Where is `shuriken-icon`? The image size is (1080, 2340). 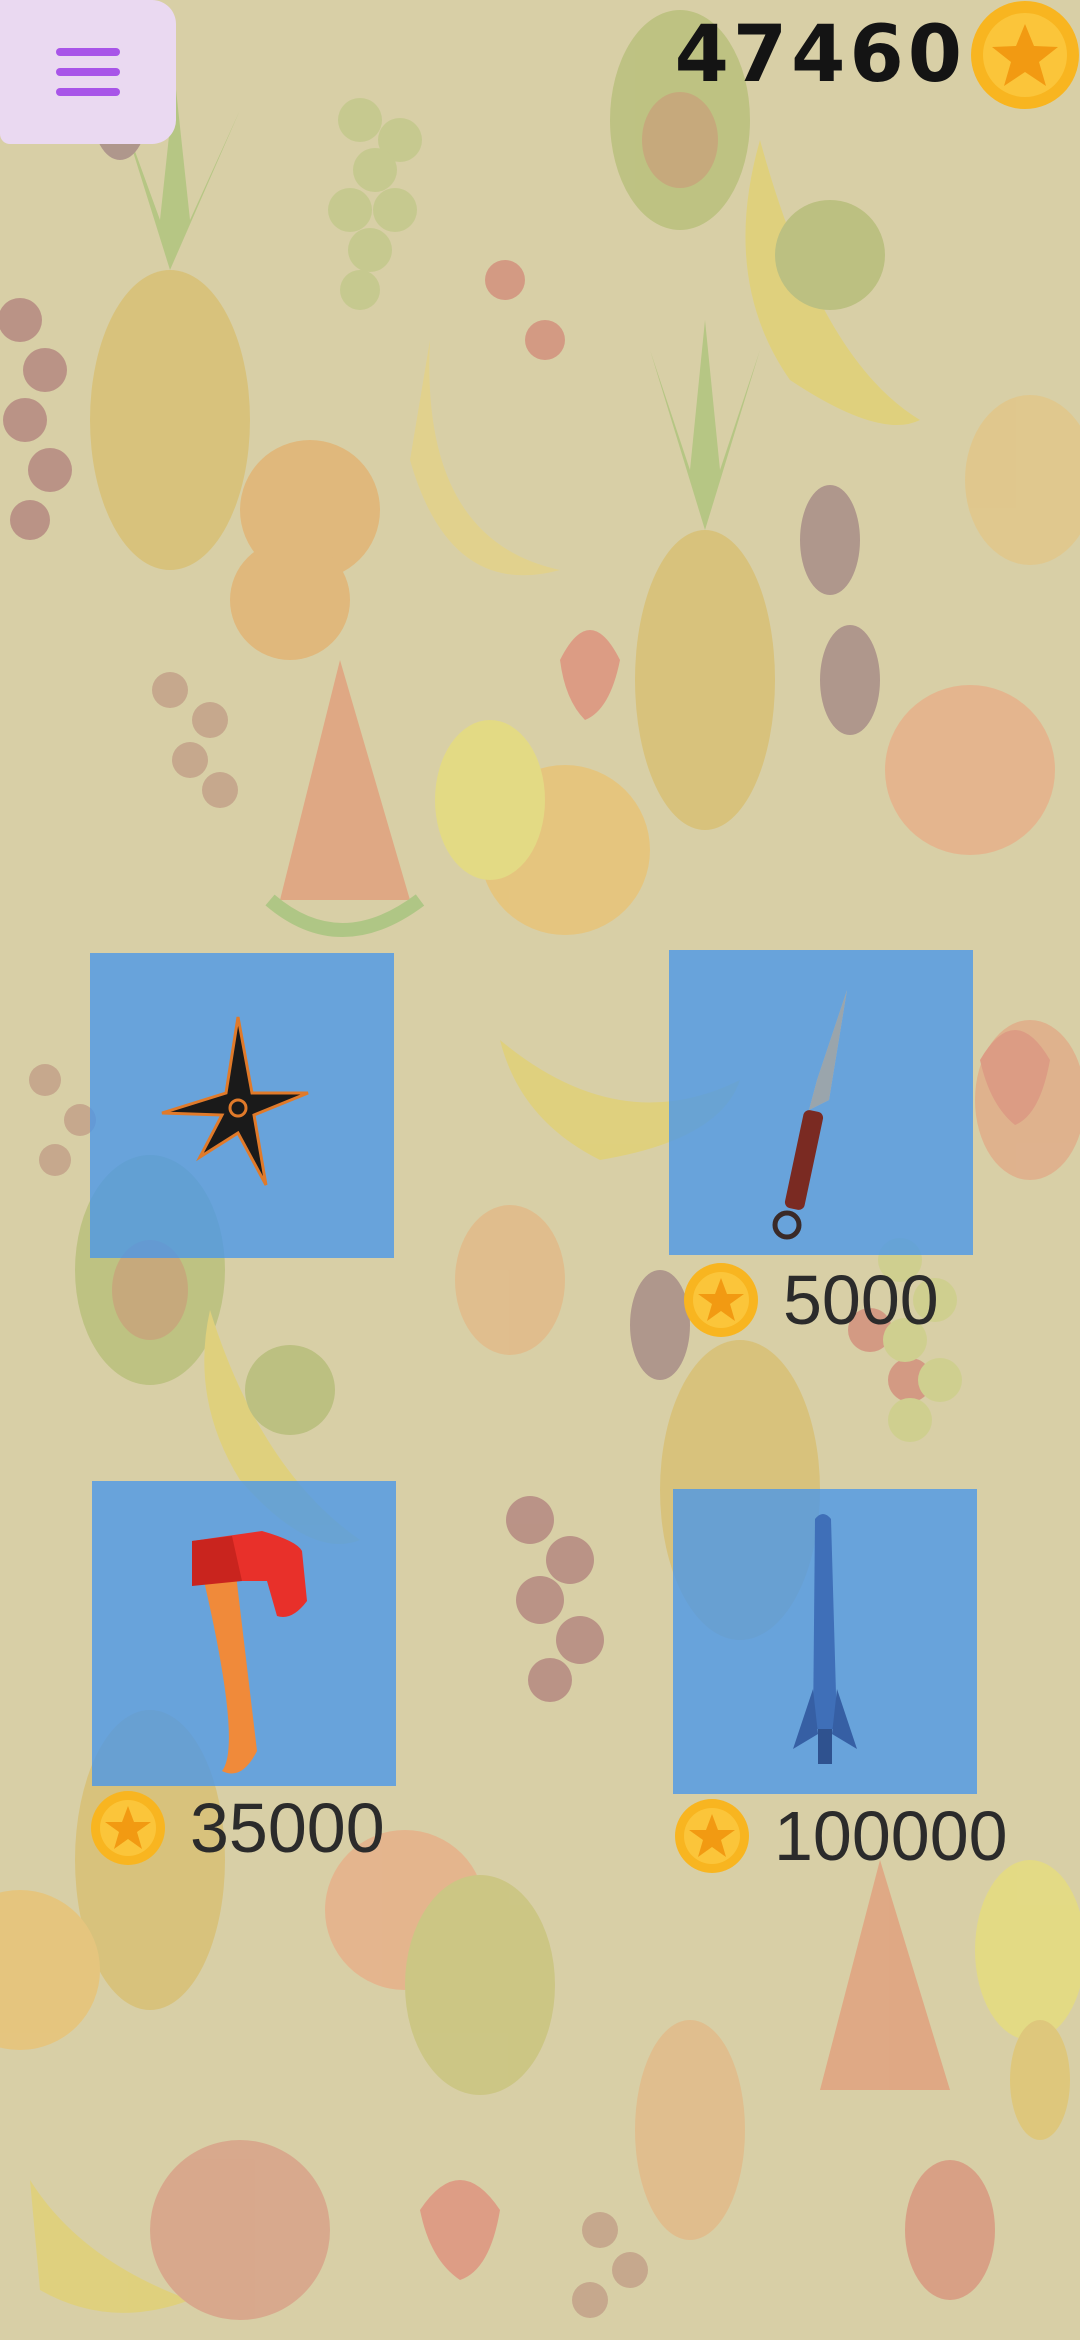 shuriken-icon is located at coordinates (235, 1101).